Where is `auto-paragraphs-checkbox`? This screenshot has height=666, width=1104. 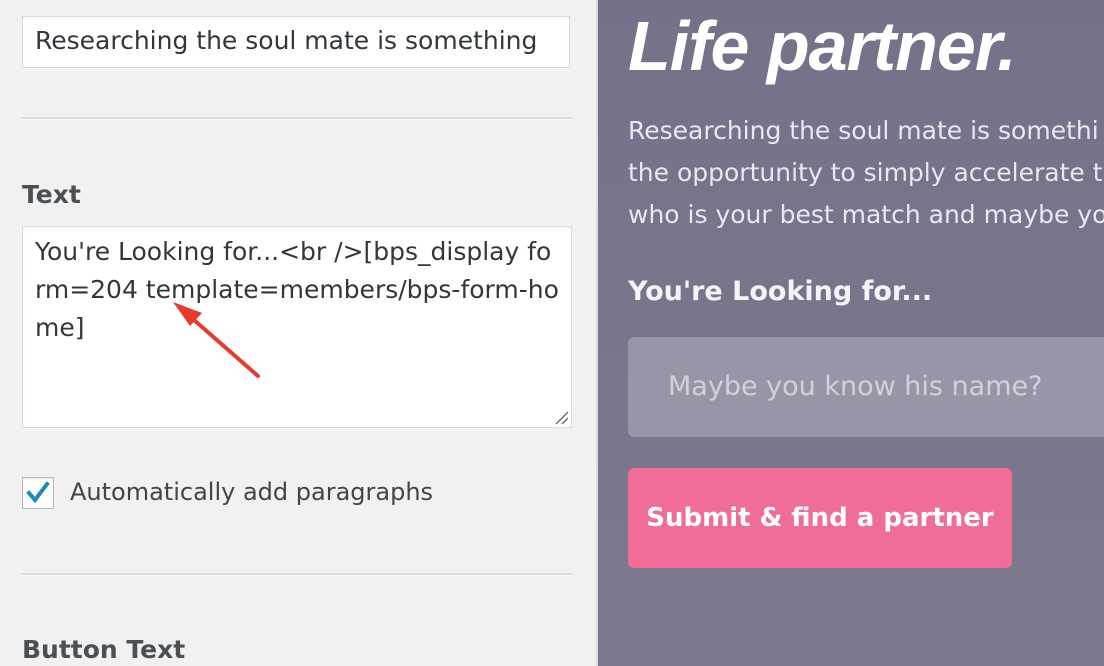 auto-paragraphs-checkbox is located at coordinates (38, 493).